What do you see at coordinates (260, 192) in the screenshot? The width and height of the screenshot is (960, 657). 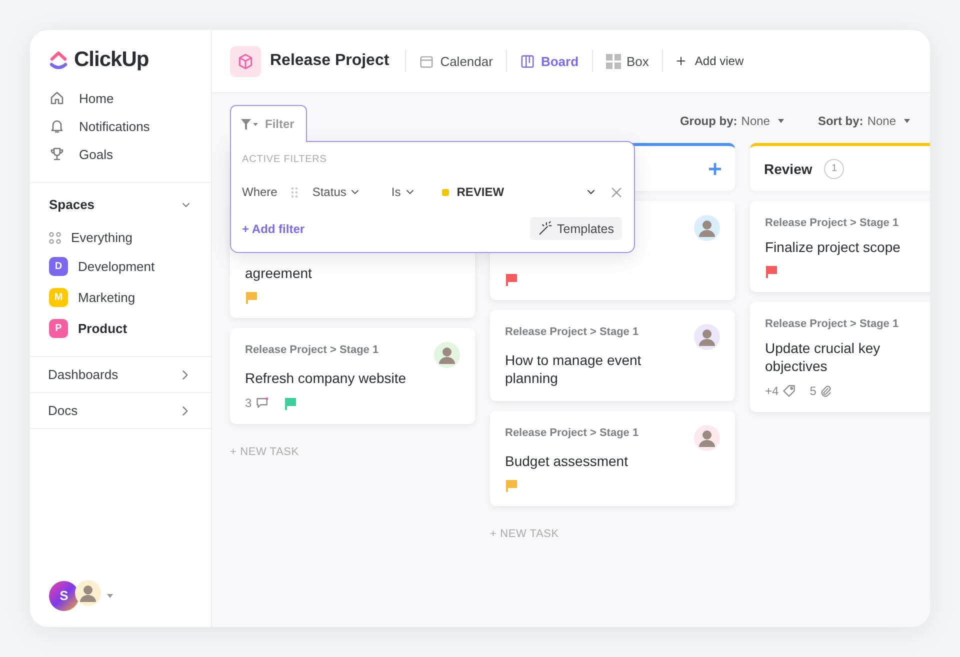 I see `where-label: Where` at bounding box center [260, 192].